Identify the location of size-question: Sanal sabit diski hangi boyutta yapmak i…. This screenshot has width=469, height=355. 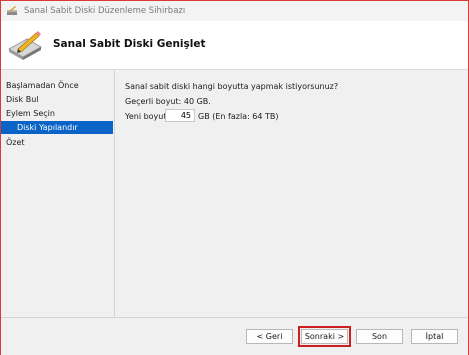
(232, 86).